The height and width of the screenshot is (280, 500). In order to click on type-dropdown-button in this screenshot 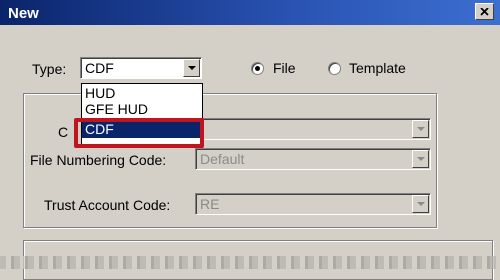, I will do `click(191, 68)`.